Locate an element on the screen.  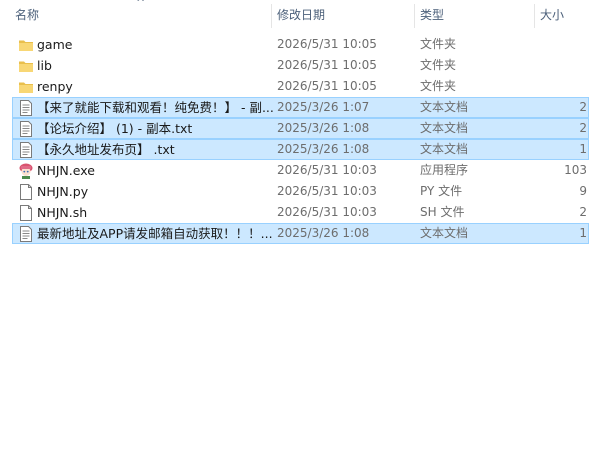
file-size: 103 is located at coordinates (575, 170).